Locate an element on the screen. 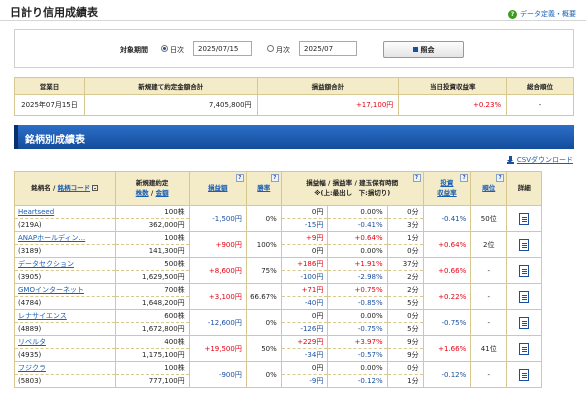 The width and height of the screenshot is (586, 419). stock-code-cell: (4889) is located at coordinates (65, 329).